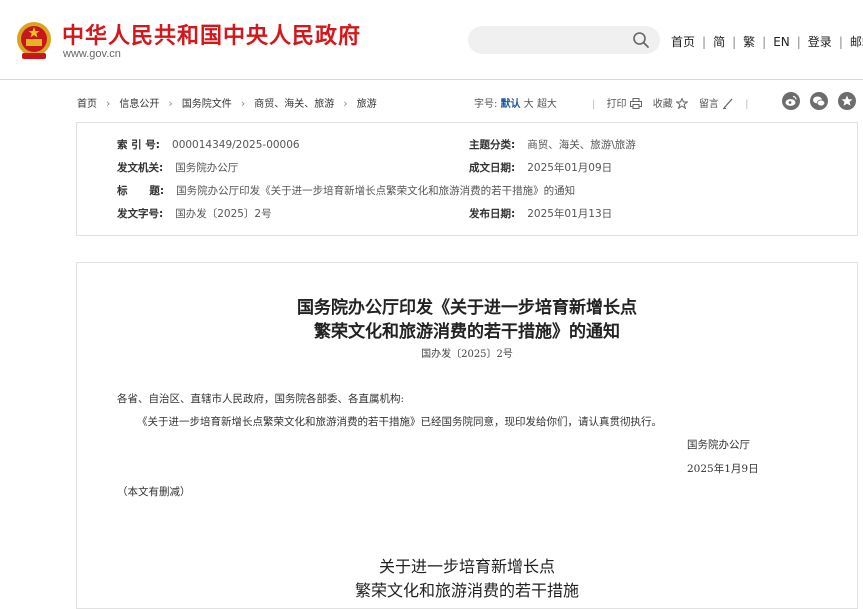  I want to click on meta-docno-label: 发文字号:, so click(140, 214).